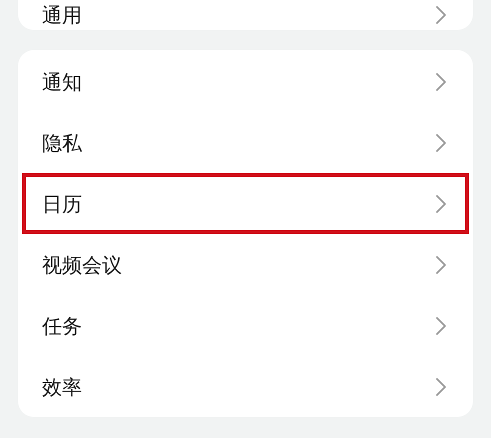 This screenshot has height=438, width=491. What do you see at coordinates (245, 264) in the screenshot?
I see `settings-item: 视频会议` at bounding box center [245, 264].